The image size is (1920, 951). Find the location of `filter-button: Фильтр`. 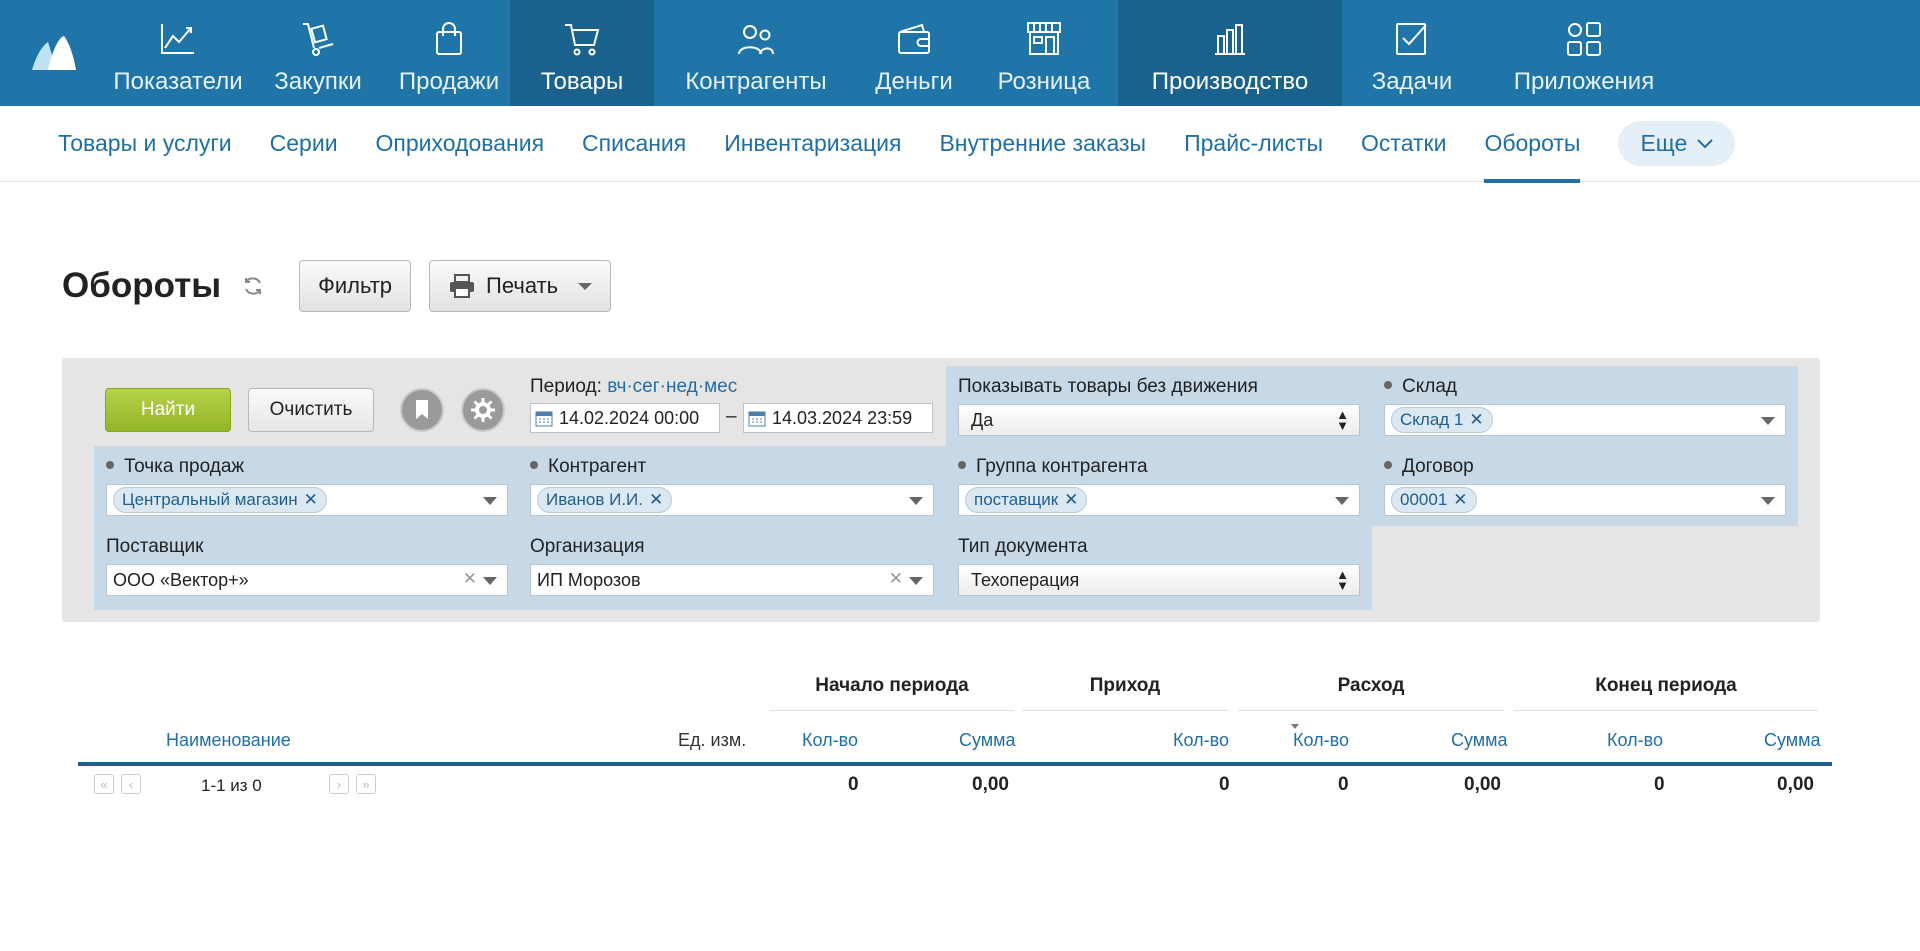

filter-button: Фильтр is located at coordinates (355, 286).